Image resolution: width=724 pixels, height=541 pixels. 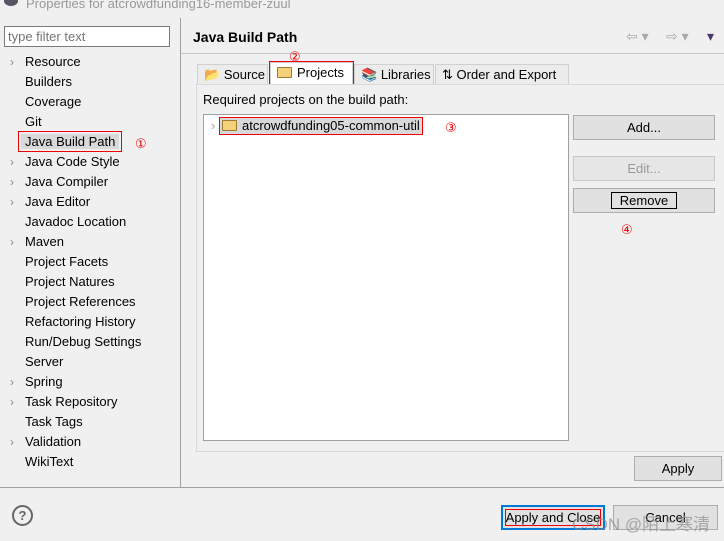 I want to click on sidebar-item: › Spring, so click(x=36, y=382).